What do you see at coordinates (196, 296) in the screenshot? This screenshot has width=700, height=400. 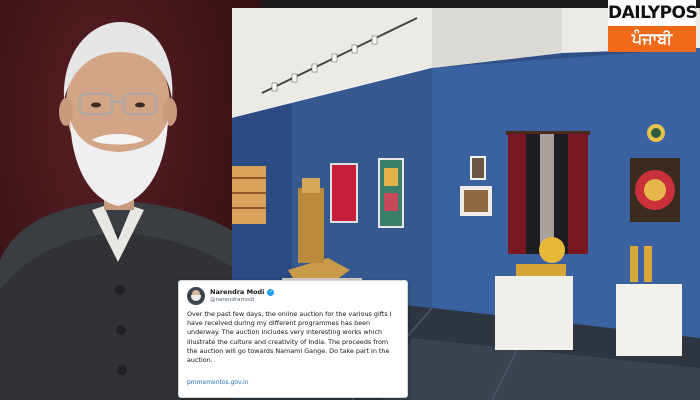 I see `avatar` at bounding box center [196, 296].